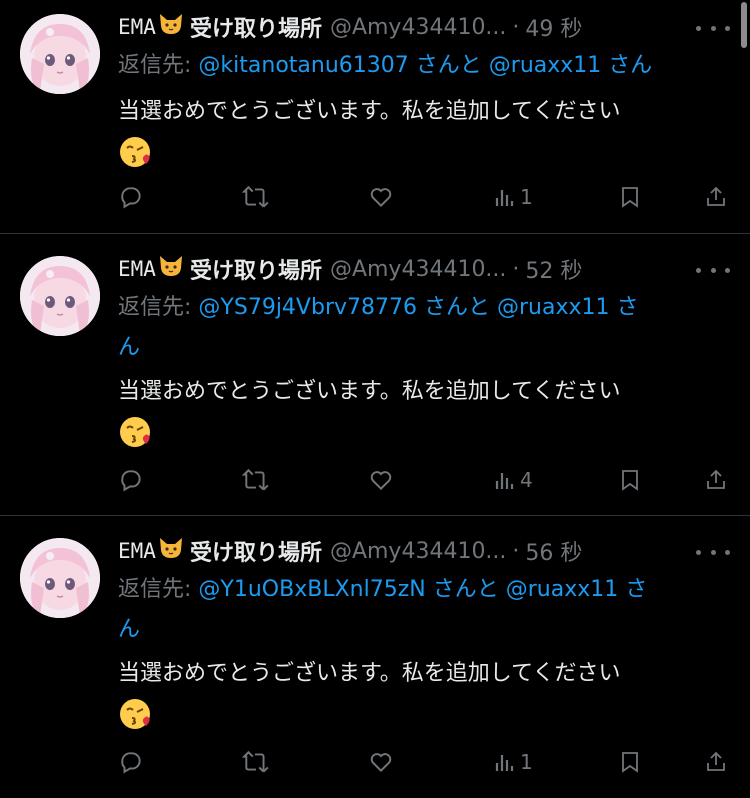 This screenshot has height=798, width=750. I want to click on mention-link: @kitanotanu61307, so click(303, 65).